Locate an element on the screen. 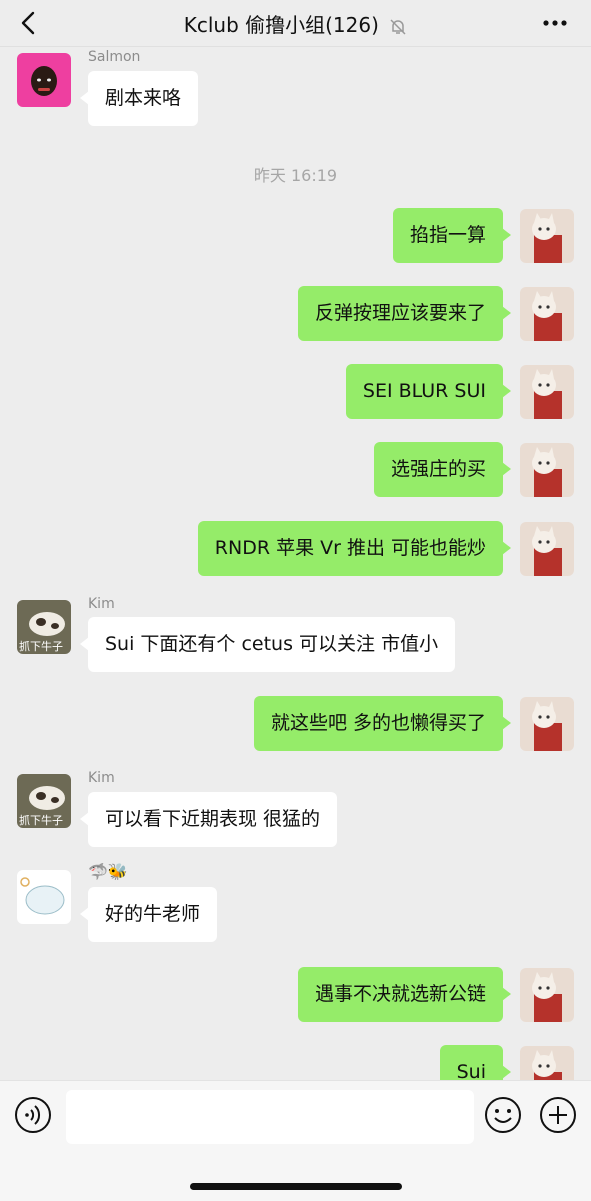 This screenshot has width=591, height=1201. plus-icon is located at coordinates (558, 1115).